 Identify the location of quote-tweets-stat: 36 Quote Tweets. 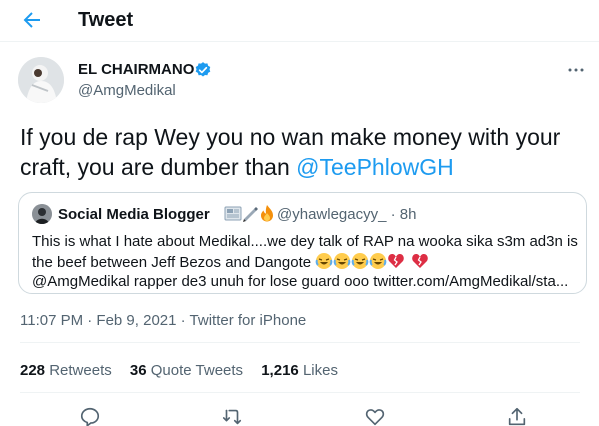
(186, 370).